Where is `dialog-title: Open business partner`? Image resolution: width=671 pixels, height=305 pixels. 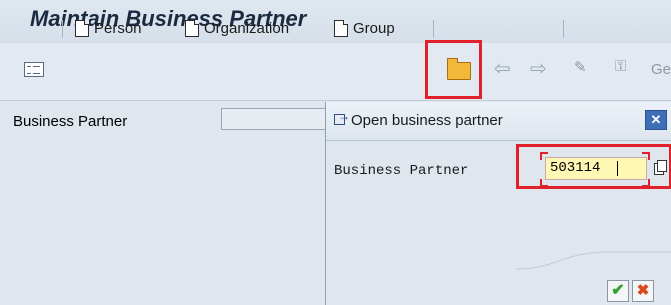 dialog-title: Open business partner is located at coordinates (427, 120).